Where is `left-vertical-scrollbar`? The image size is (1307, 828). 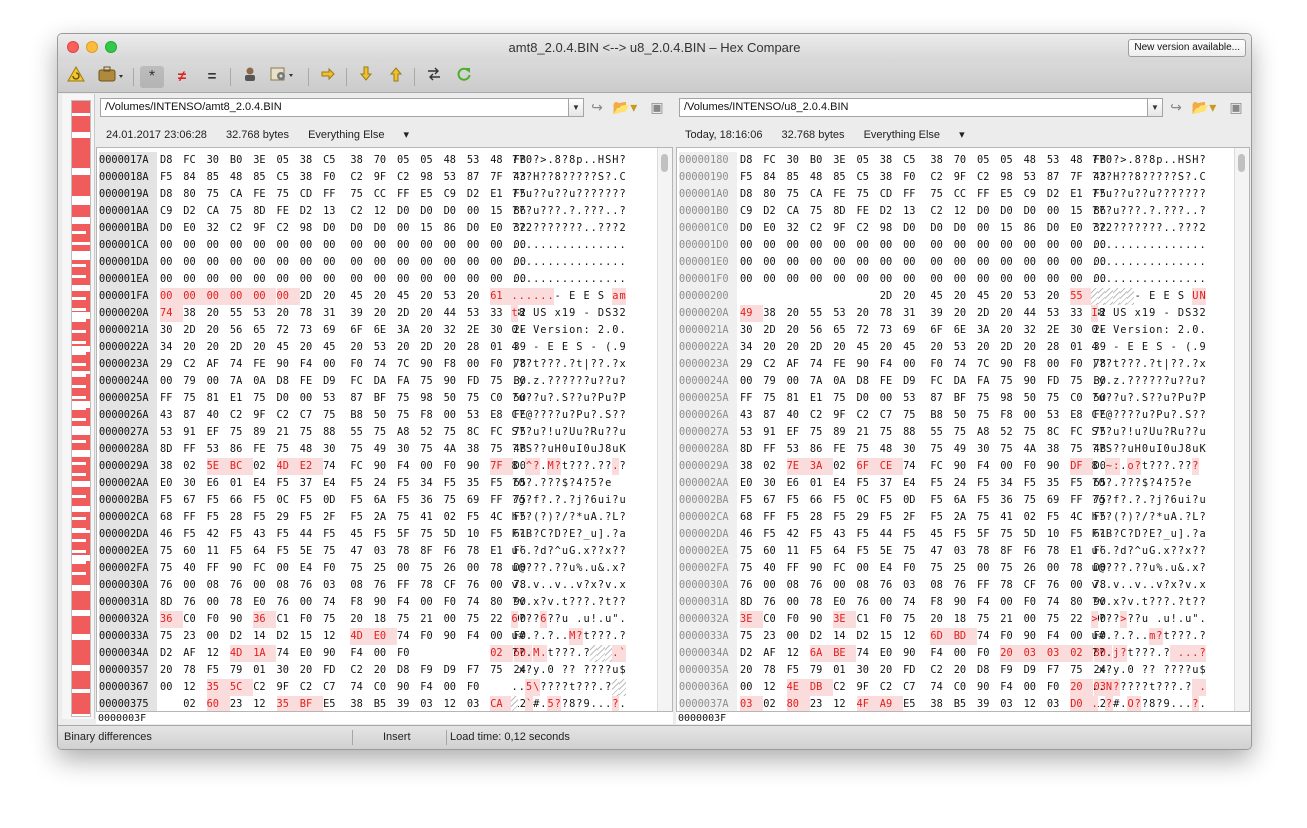
left-vertical-scrollbar is located at coordinates (664, 432).